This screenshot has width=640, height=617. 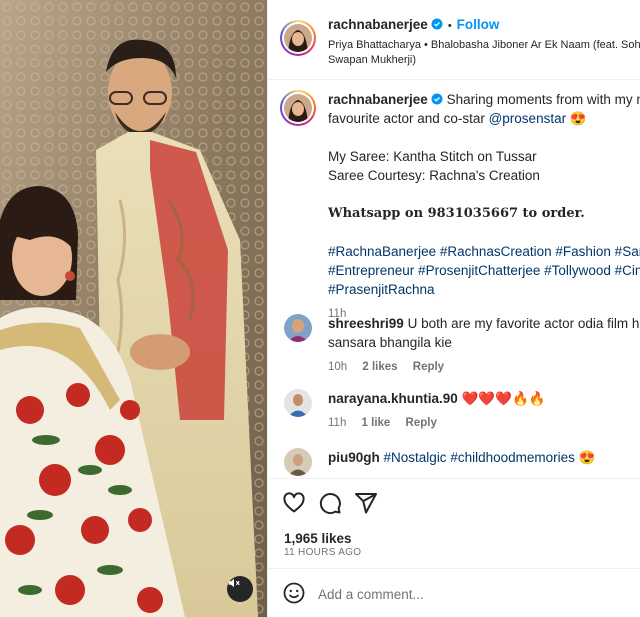 What do you see at coordinates (484, 289) in the screenshot?
I see `hashtags-line-3: #PrasenjitRachna` at bounding box center [484, 289].